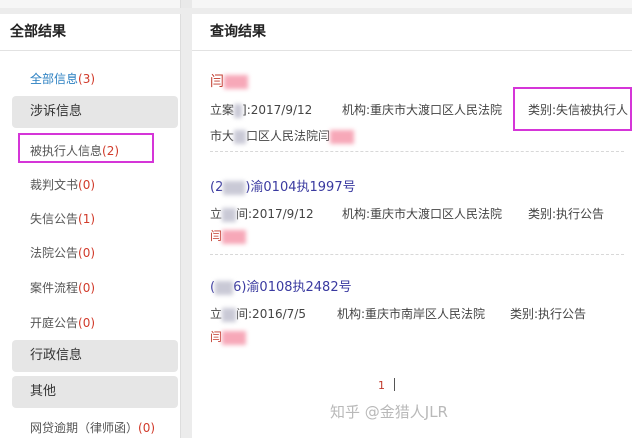 This screenshot has width=632, height=438. What do you see at coordinates (394, 384) in the screenshot?
I see `pagination-divider` at bounding box center [394, 384].